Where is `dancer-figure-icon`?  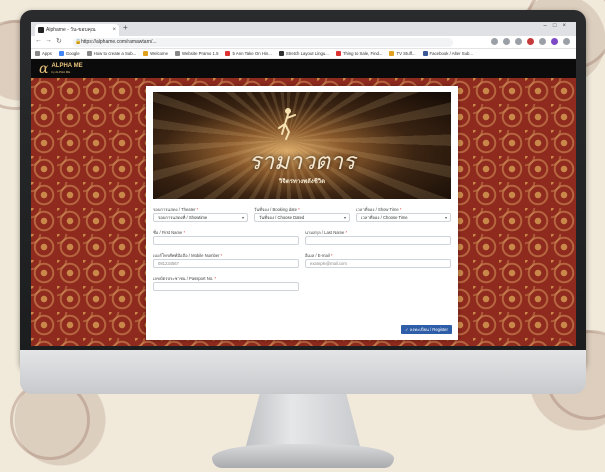 dancer-figure-icon is located at coordinates (287, 124).